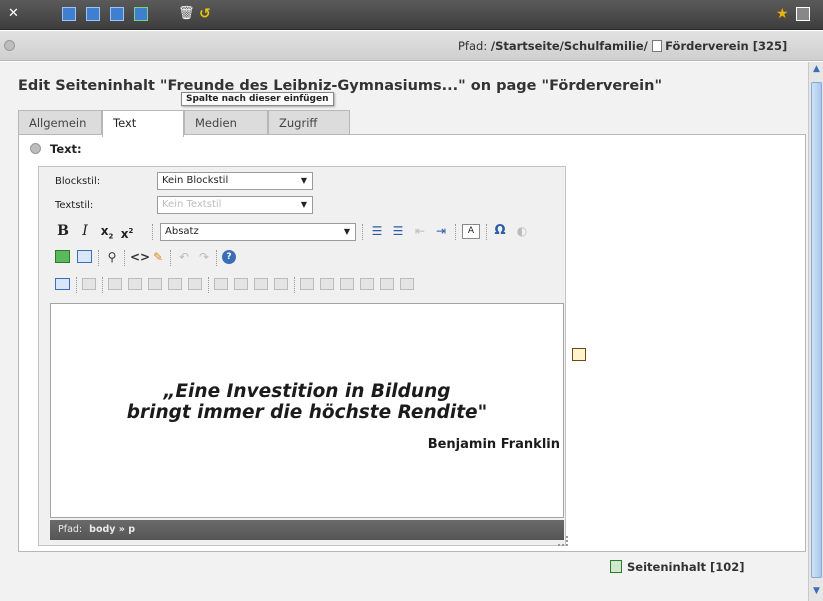 Image resolution: width=823 pixels, height=601 pixels. I want to click on blockstil-label: Blockstil:, so click(78, 181).